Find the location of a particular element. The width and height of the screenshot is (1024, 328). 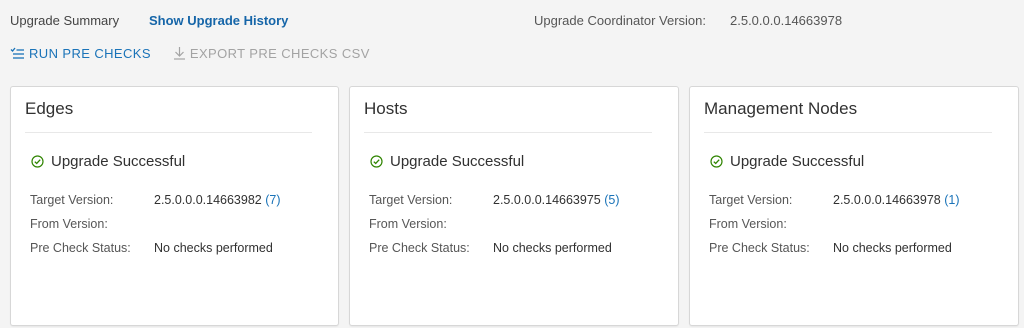

export-pre-checks-csv-button: EXPORT PRE CHECKS CSV is located at coordinates (271, 53).